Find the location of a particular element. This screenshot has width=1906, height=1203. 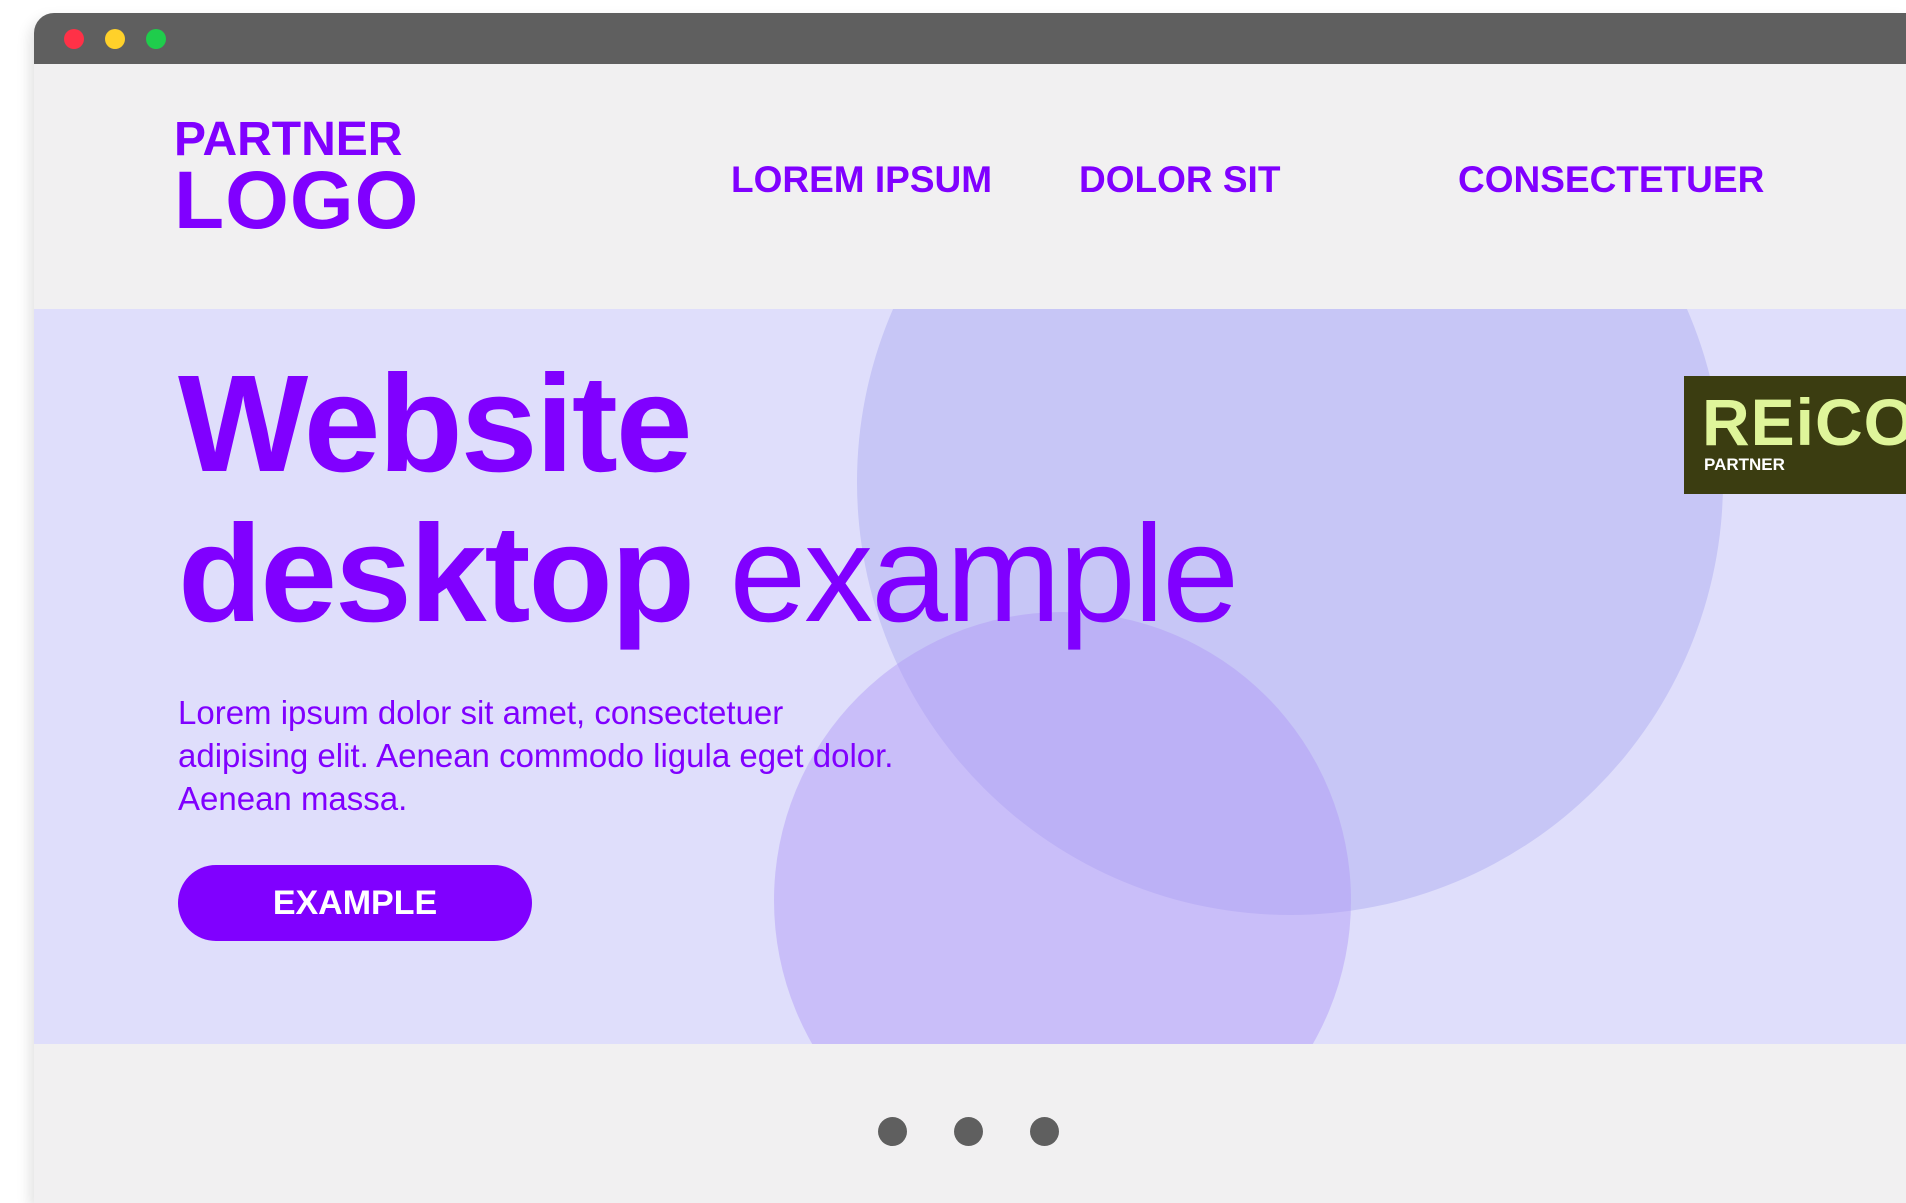

reico-logo: REiCO is located at coordinates (1804, 422).